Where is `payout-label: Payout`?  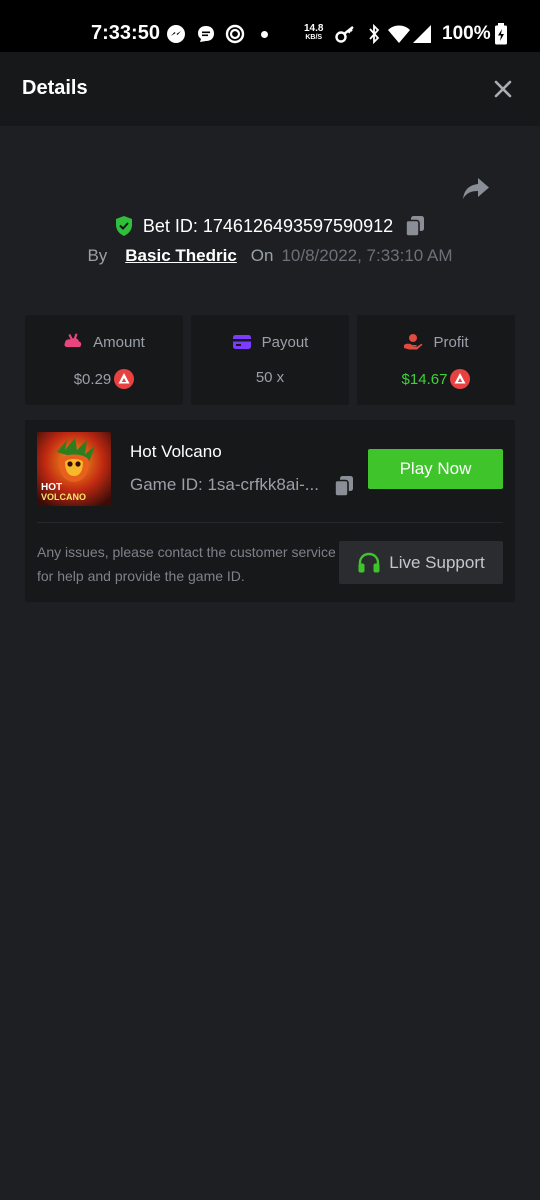
payout-label: Payout is located at coordinates (285, 342).